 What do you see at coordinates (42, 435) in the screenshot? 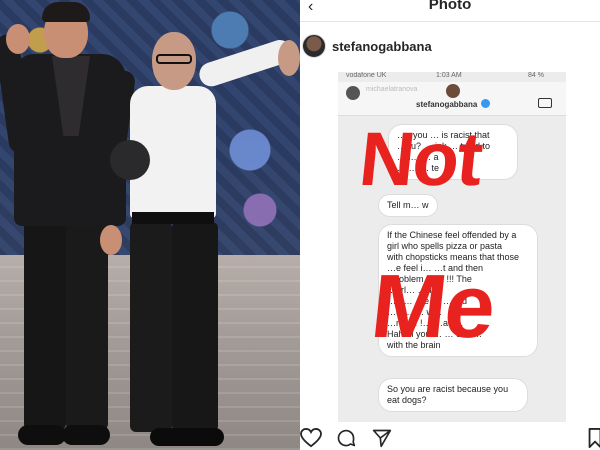
I see `person-left-shoe-left` at bounding box center [42, 435].